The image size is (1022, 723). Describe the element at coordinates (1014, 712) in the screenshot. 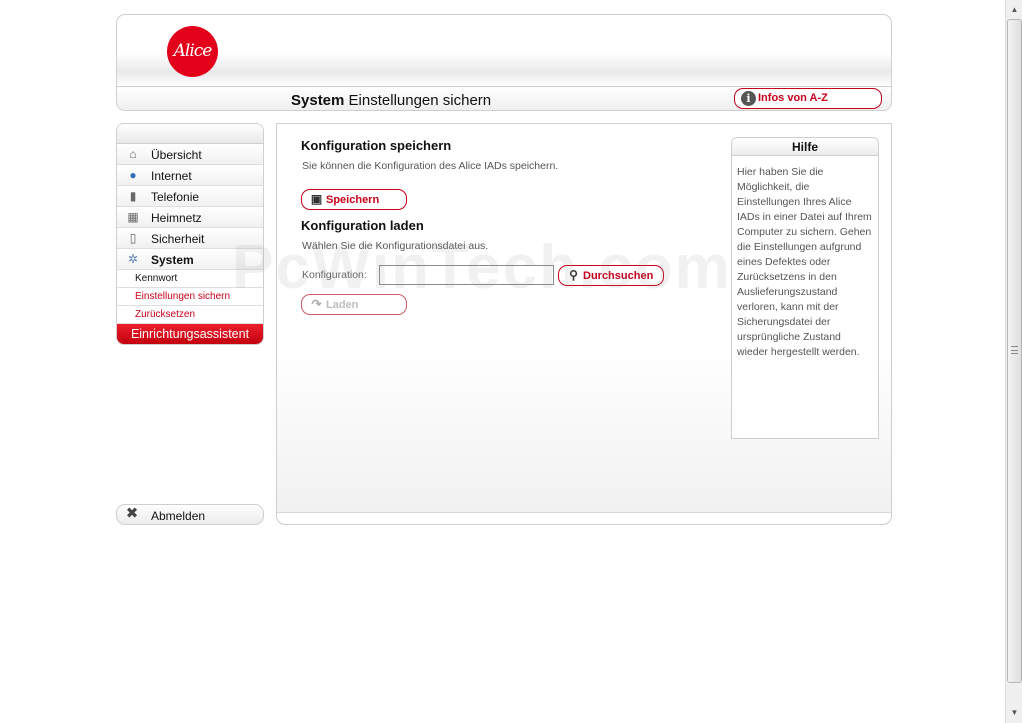

I see `scroll-down-arrow-icon: ▼` at that location.